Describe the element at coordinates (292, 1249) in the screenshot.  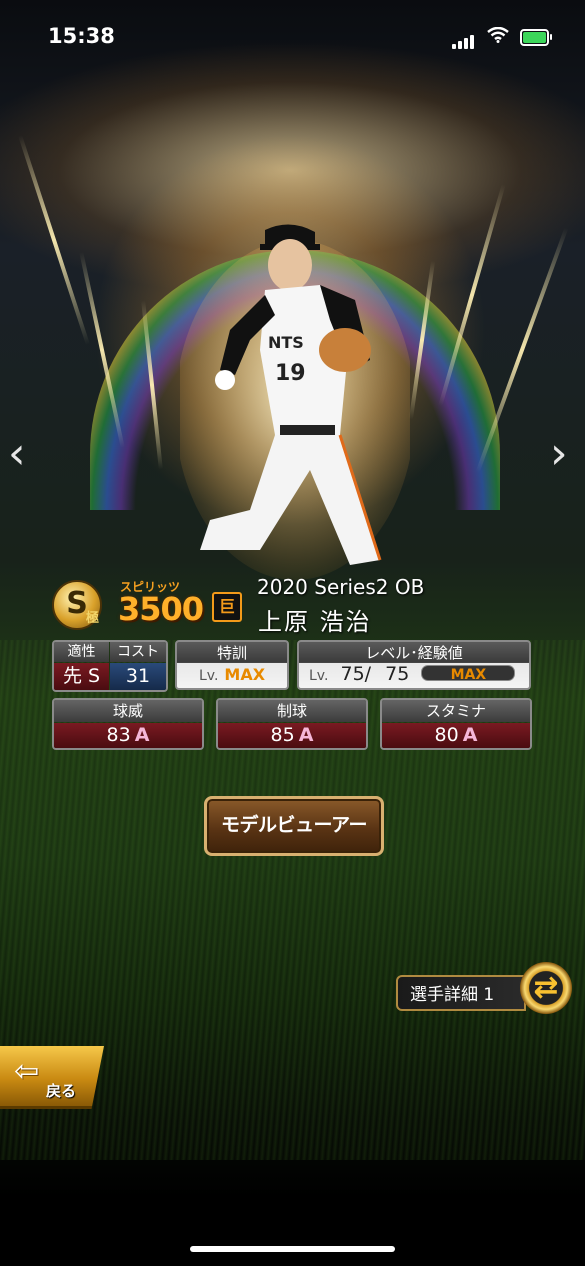
I see `home-indicator` at that location.